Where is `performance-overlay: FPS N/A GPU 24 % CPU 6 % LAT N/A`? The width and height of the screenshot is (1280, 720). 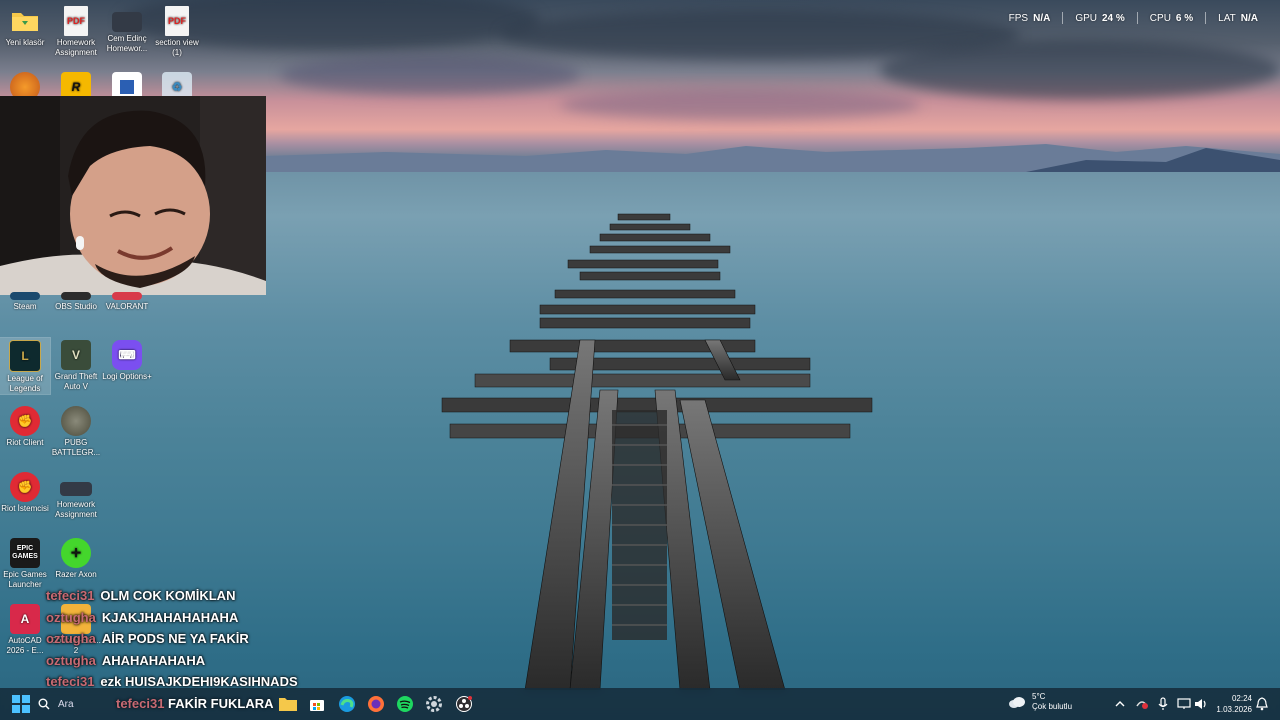 performance-overlay: FPS N/A GPU 24 % CPU 6 % LAT N/A is located at coordinates (1133, 18).